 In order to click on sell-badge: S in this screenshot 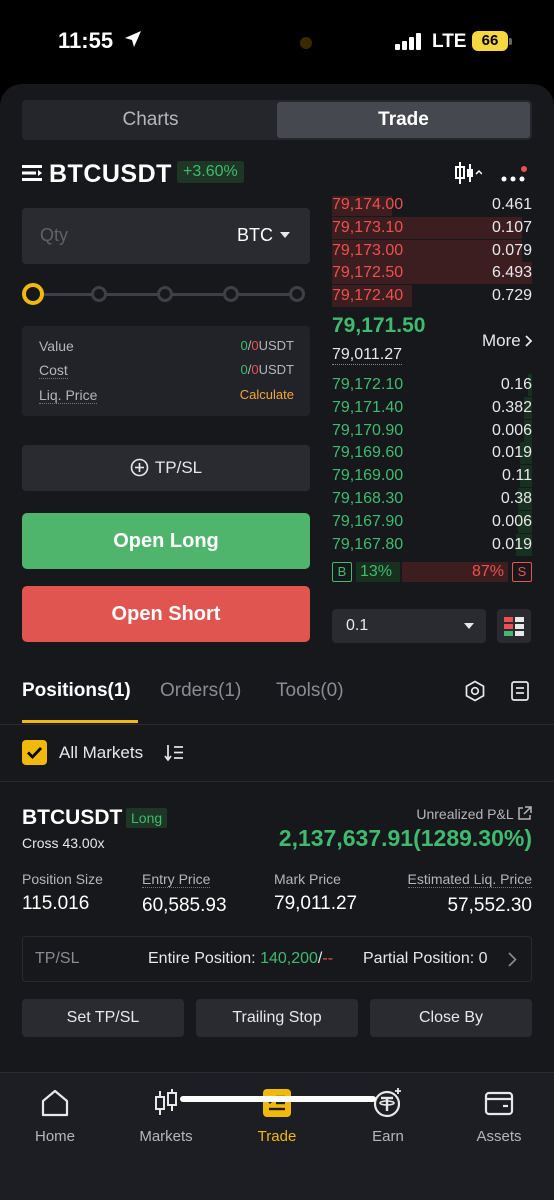, I will do `click(522, 572)`.